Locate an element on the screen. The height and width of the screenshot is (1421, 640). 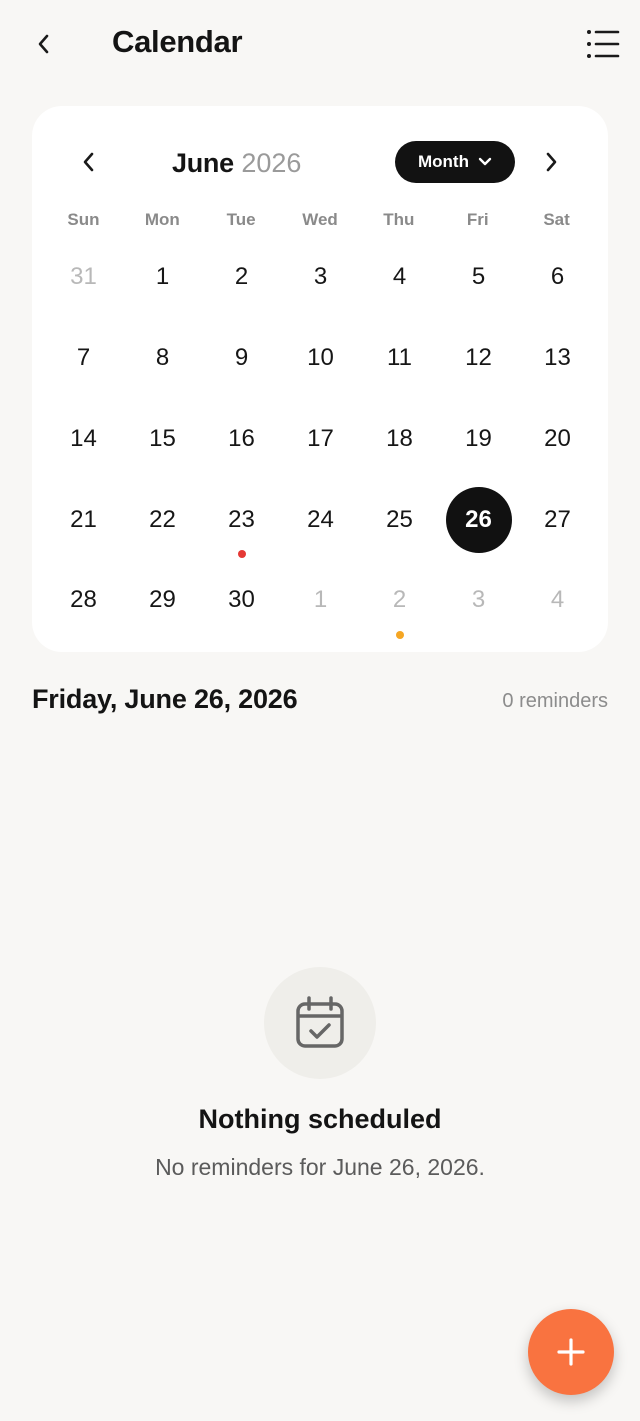
day-number: 28 is located at coordinates (83, 600).